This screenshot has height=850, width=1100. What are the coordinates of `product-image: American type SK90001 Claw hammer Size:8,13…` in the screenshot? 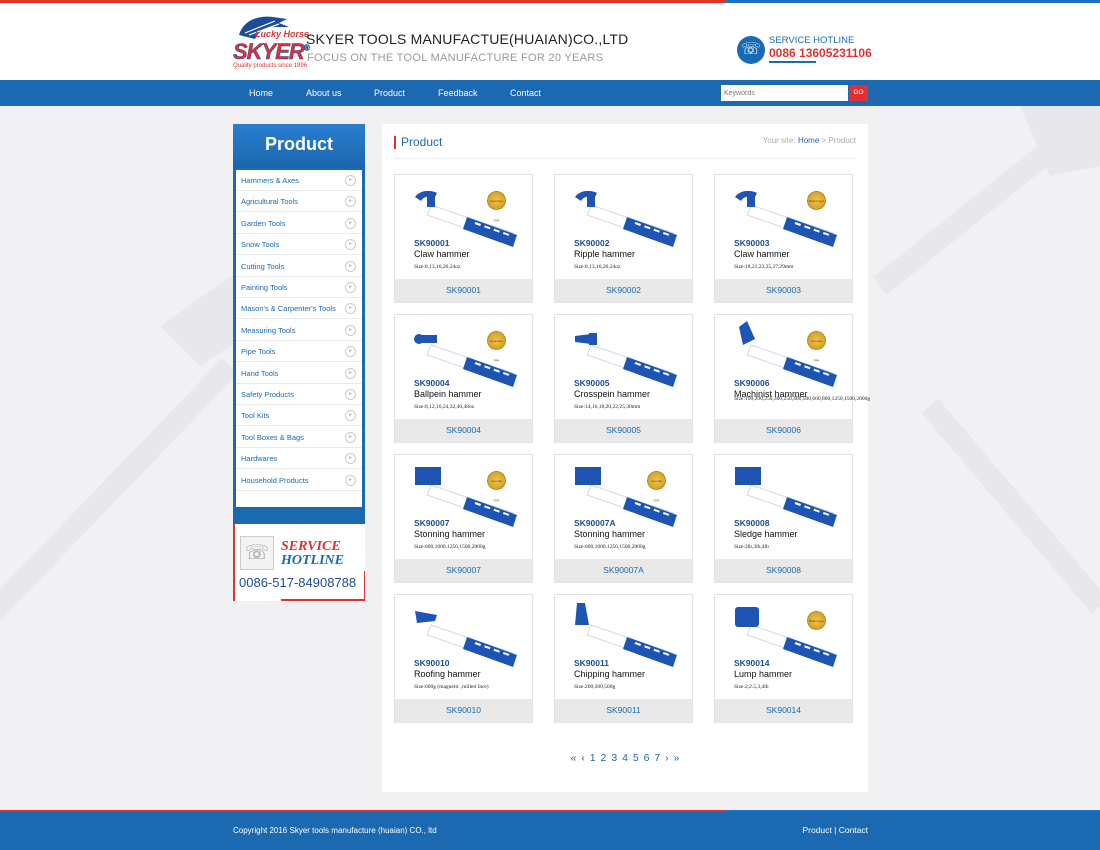 It's located at (463, 226).